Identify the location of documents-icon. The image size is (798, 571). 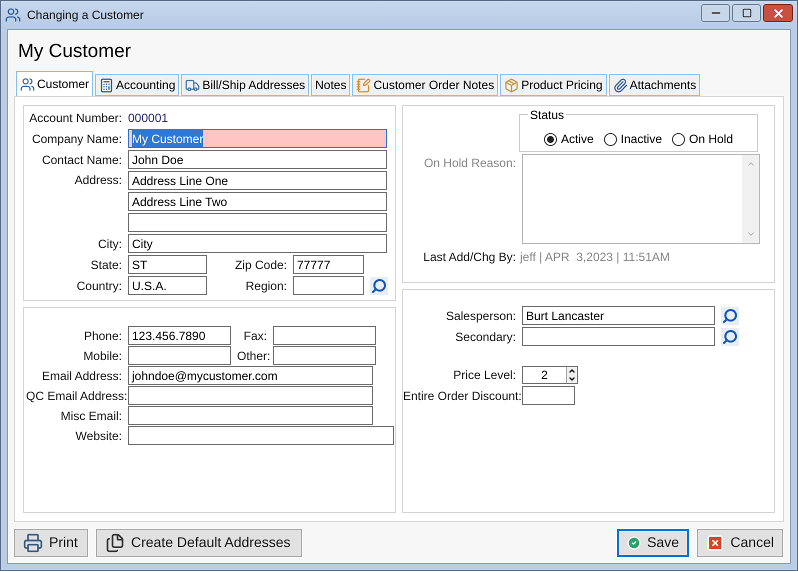
(115, 542).